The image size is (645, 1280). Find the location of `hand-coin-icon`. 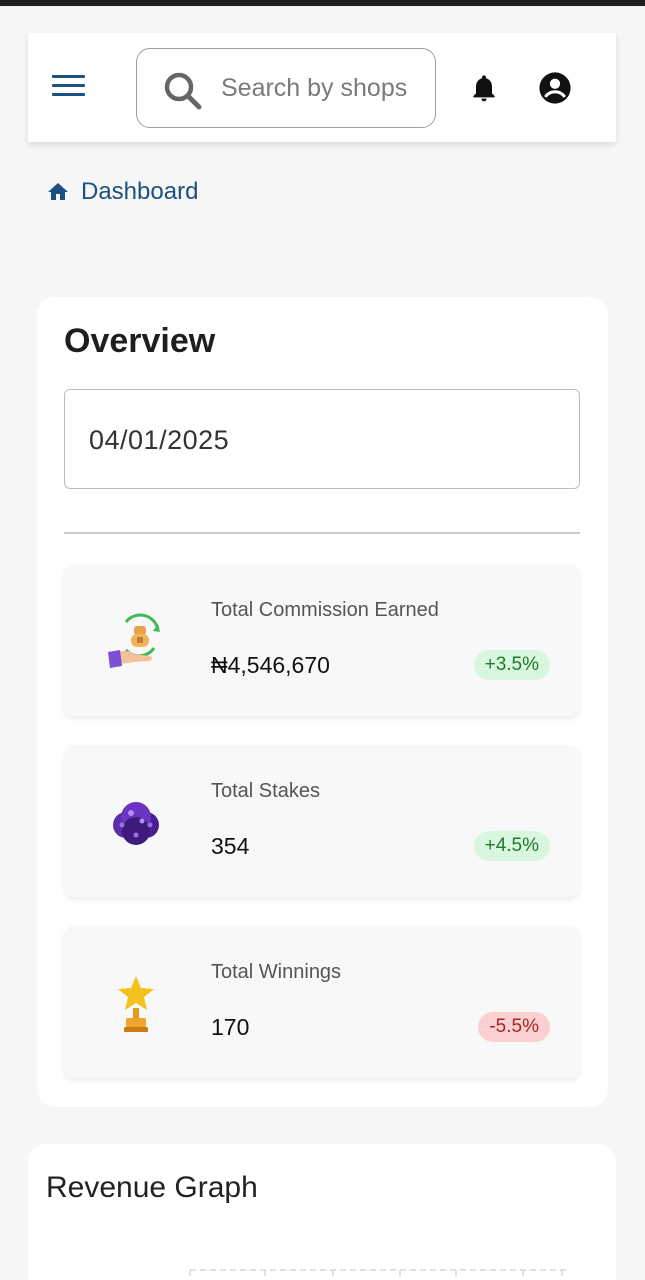

hand-coin-icon is located at coordinates (134, 640).